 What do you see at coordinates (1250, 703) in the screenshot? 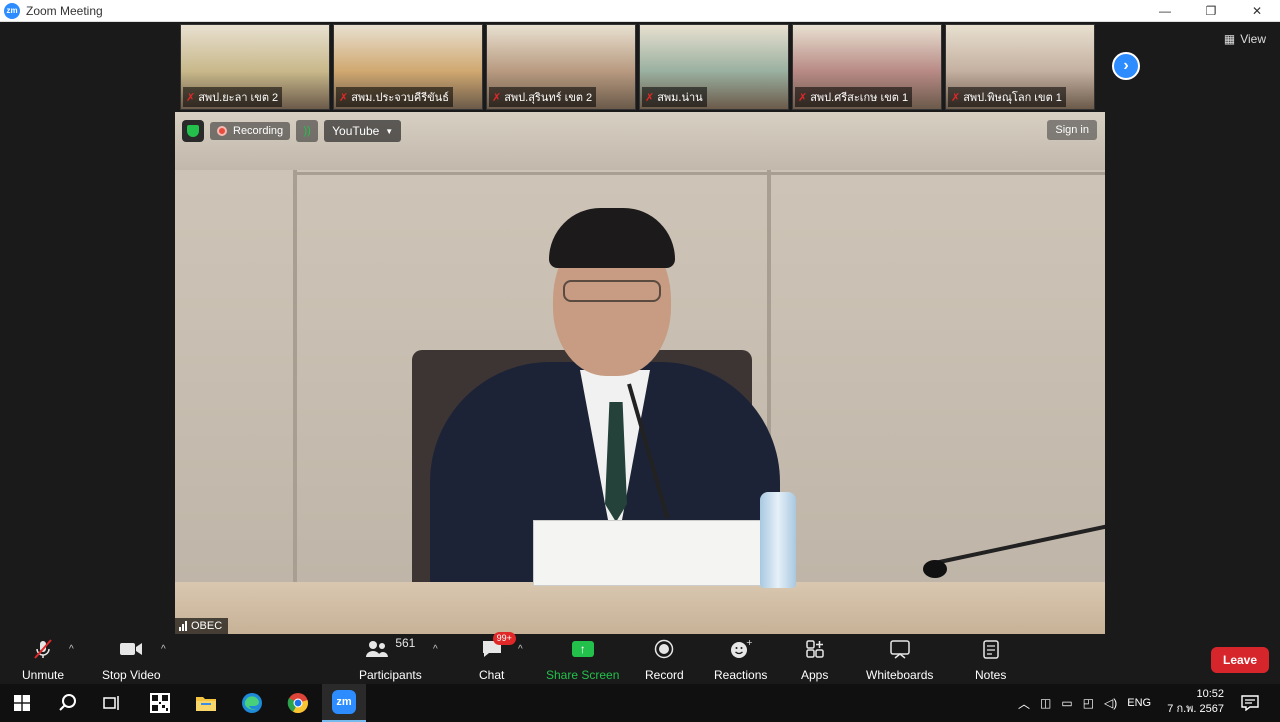
I see `notification-center-icon` at bounding box center [1250, 703].